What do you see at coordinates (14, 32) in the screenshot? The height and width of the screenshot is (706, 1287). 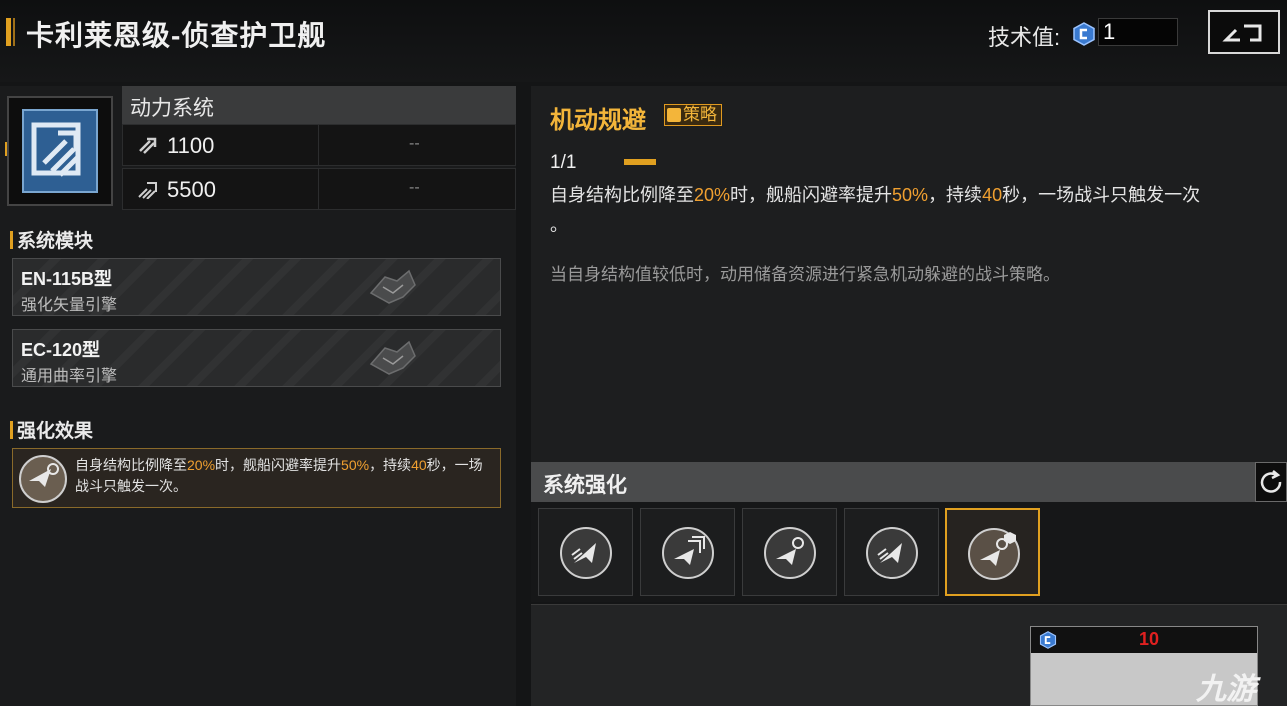 I see `title-accent-secondary` at bounding box center [14, 32].